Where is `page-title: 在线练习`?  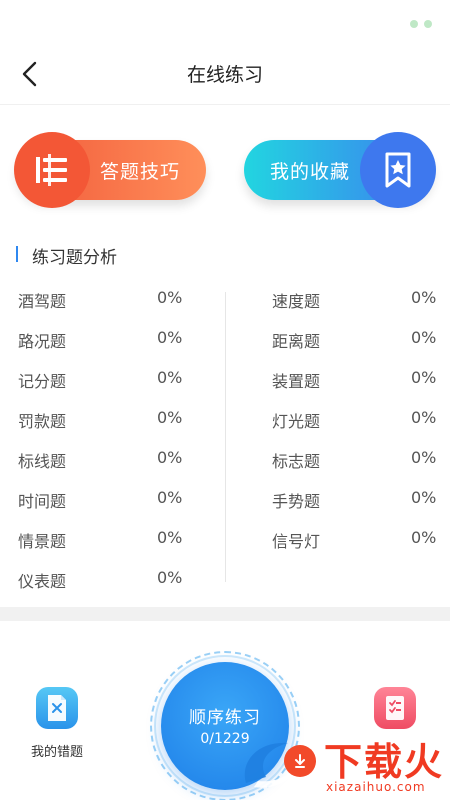 page-title: 在线练习 is located at coordinates (224, 75).